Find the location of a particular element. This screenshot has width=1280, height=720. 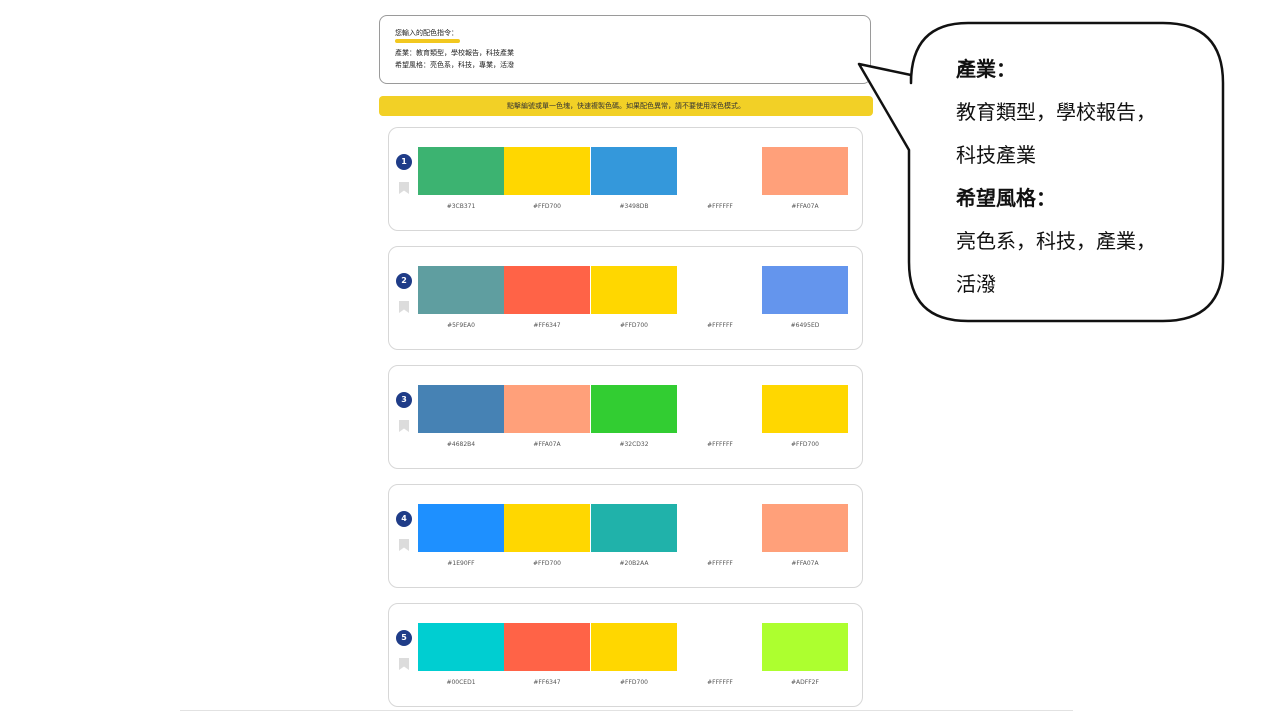

callout-text: 產業： 教育類型，學校報告， 科技產業 希望風格： 亮色系，科技，產業， 活潑 is located at coordinates (1081, 177).